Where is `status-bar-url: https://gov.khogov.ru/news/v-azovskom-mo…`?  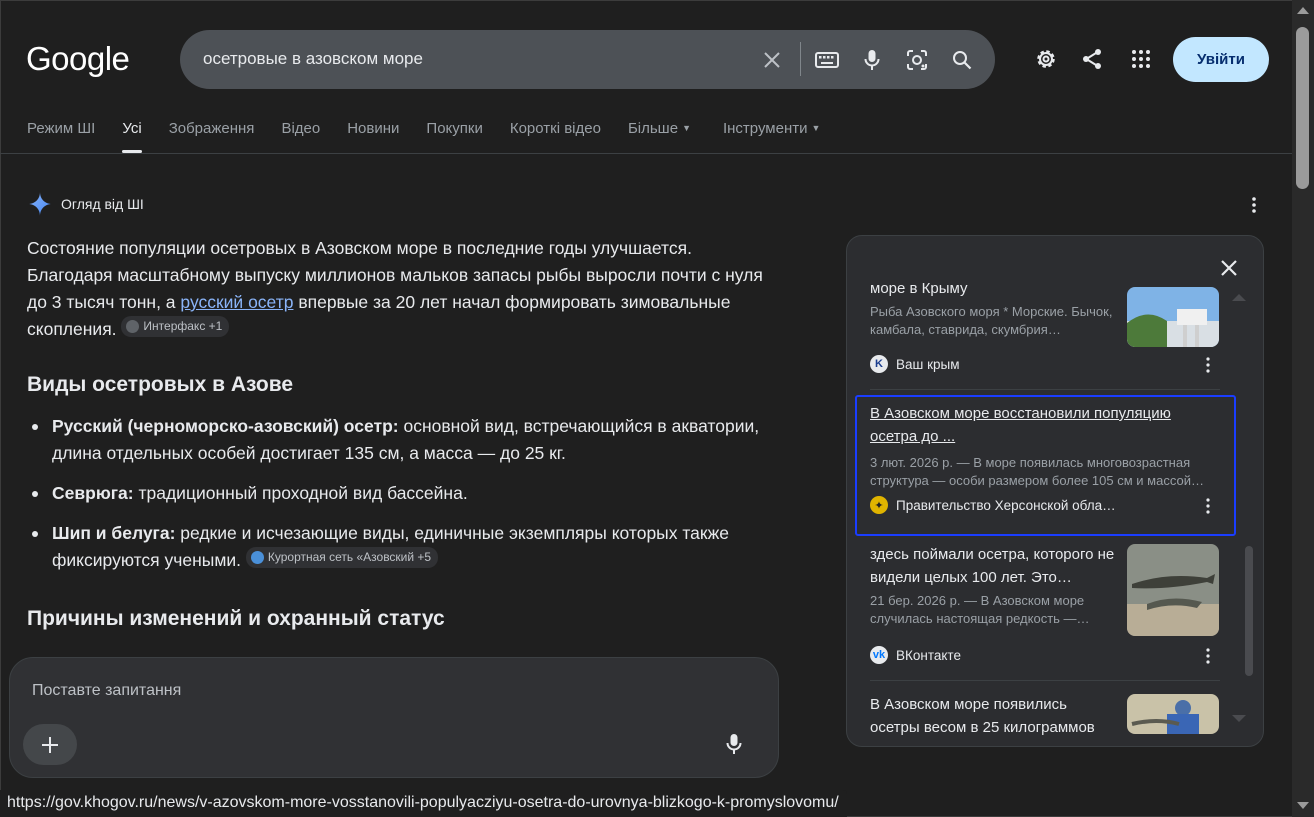 status-bar-url: https://gov.khogov.ru/news/v-azovskom-mo… is located at coordinates (423, 803).